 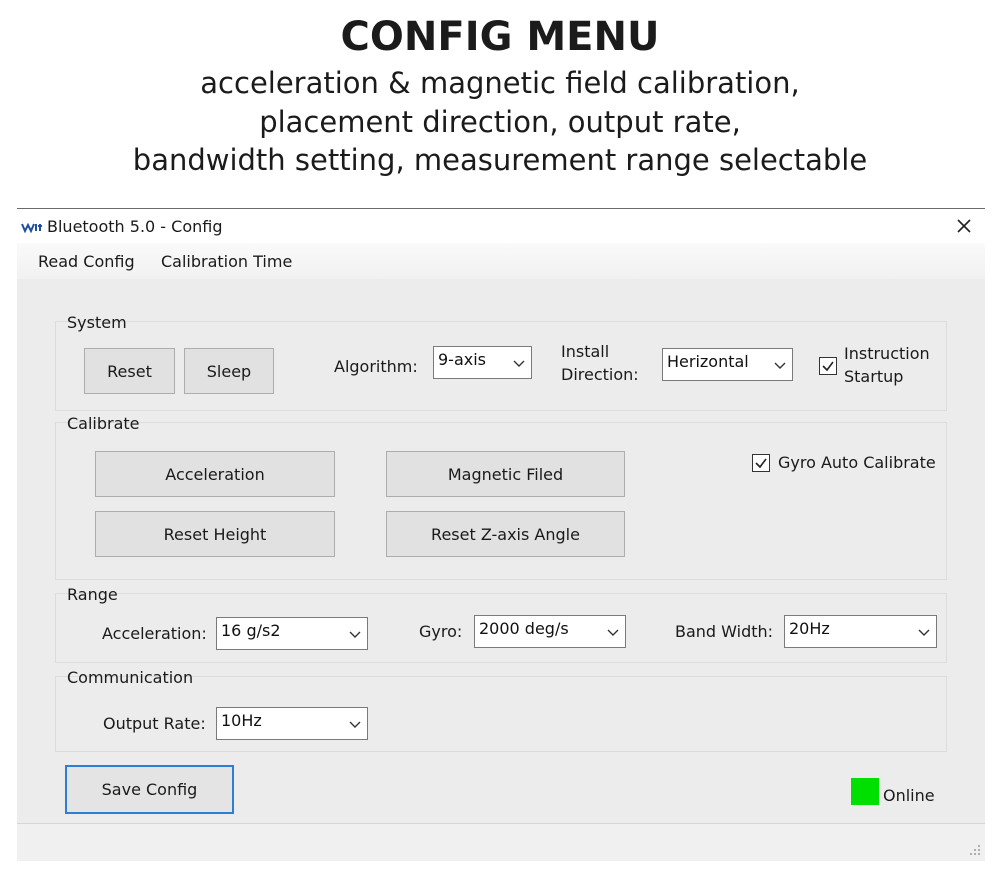 What do you see at coordinates (974, 848) in the screenshot?
I see `resize-grip-icon` at bounding box center [974, 848].